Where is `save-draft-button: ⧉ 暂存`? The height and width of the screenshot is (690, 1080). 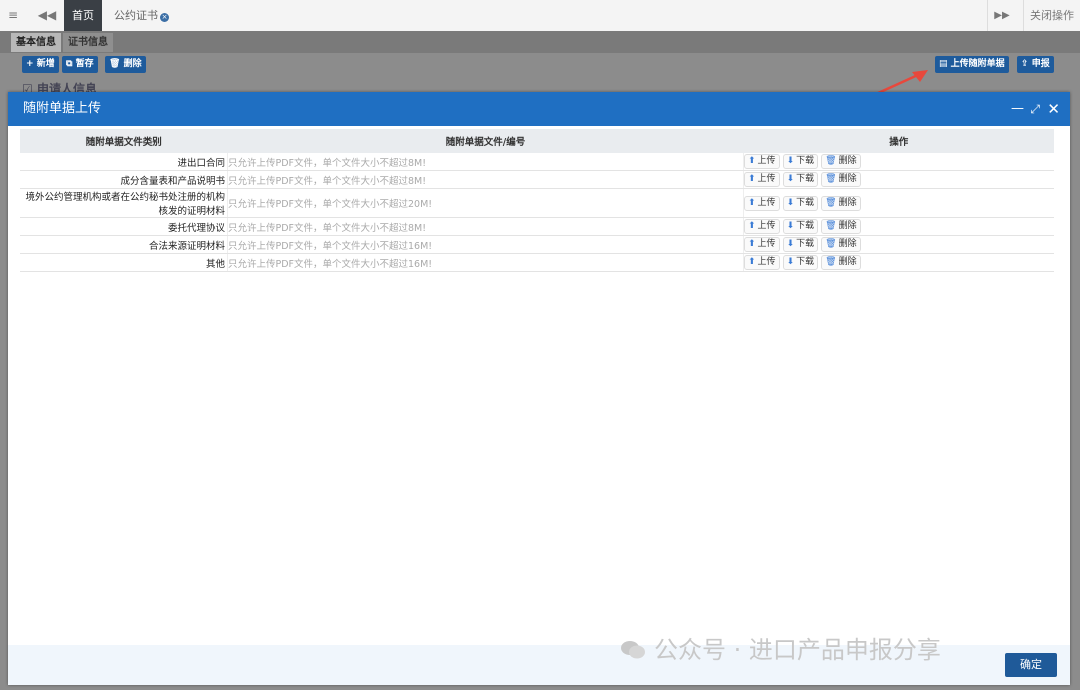
save-draft-button: ⧉ 暂存 is located at coordinates (80, 64).